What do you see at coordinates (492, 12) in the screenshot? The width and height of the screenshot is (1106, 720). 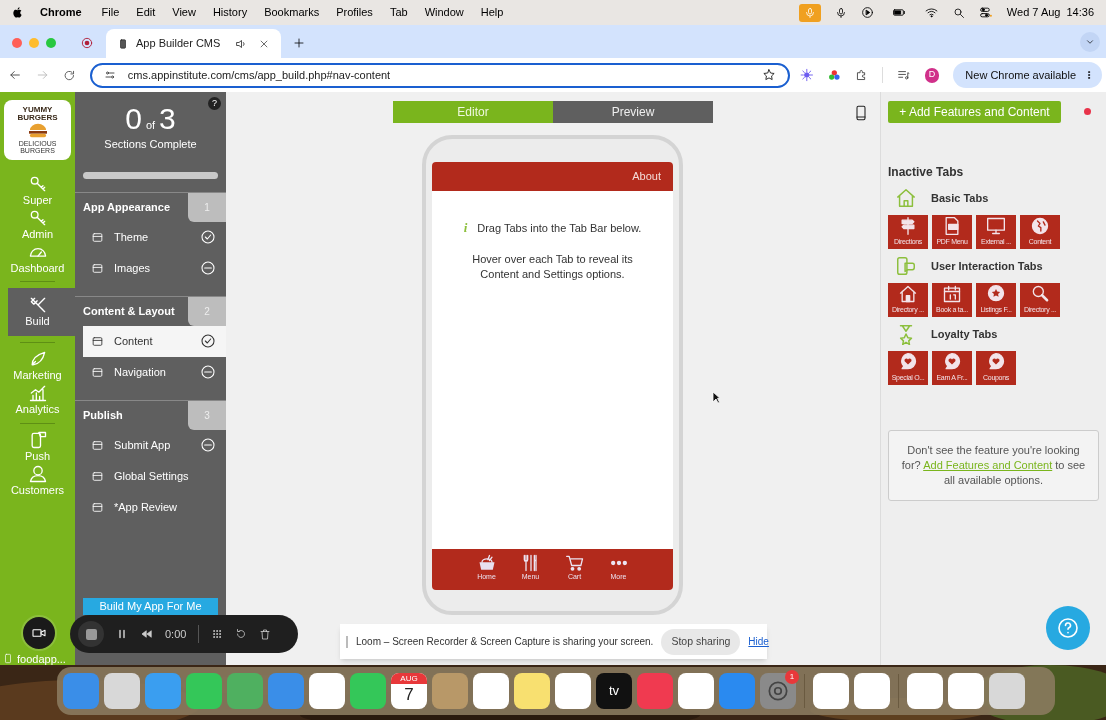 I see `menubar-entry: Help` at bounding box center [492, 12].